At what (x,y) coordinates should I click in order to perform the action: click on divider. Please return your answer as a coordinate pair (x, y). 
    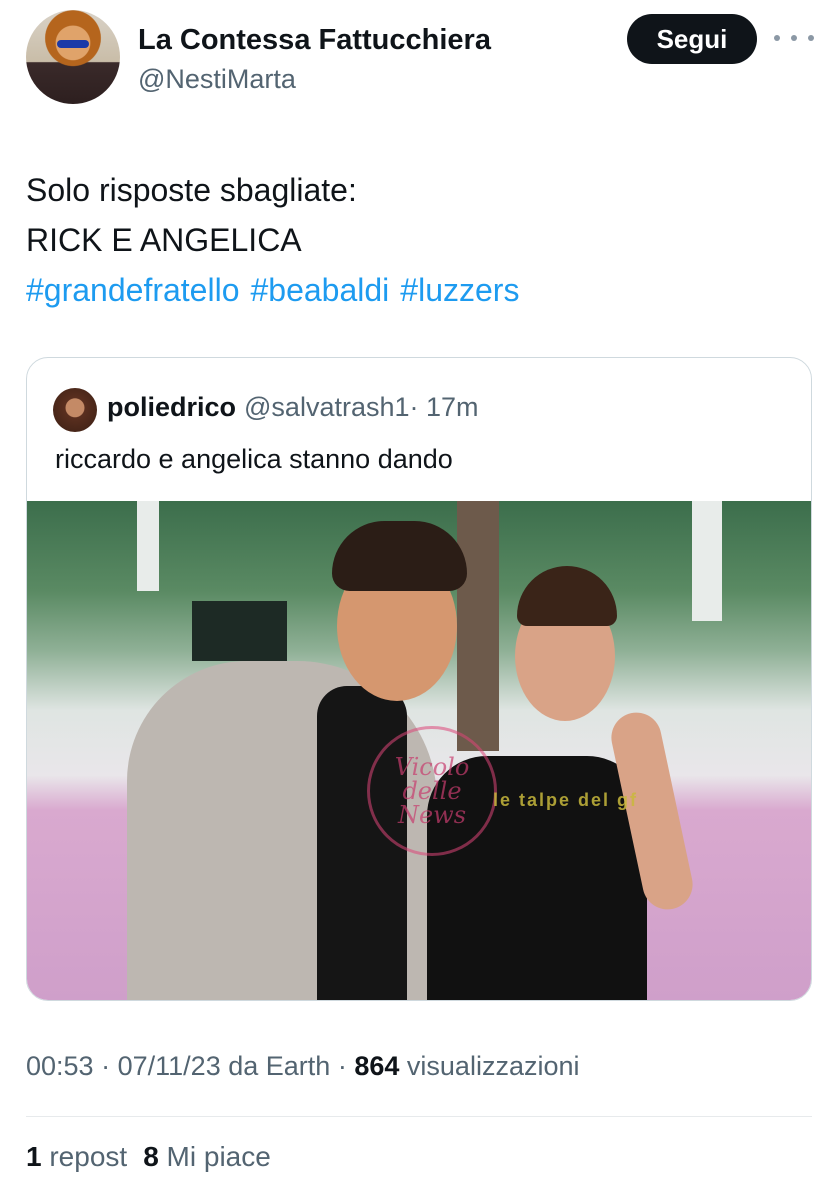
    Looking at the image, I should click on (419, 1116).